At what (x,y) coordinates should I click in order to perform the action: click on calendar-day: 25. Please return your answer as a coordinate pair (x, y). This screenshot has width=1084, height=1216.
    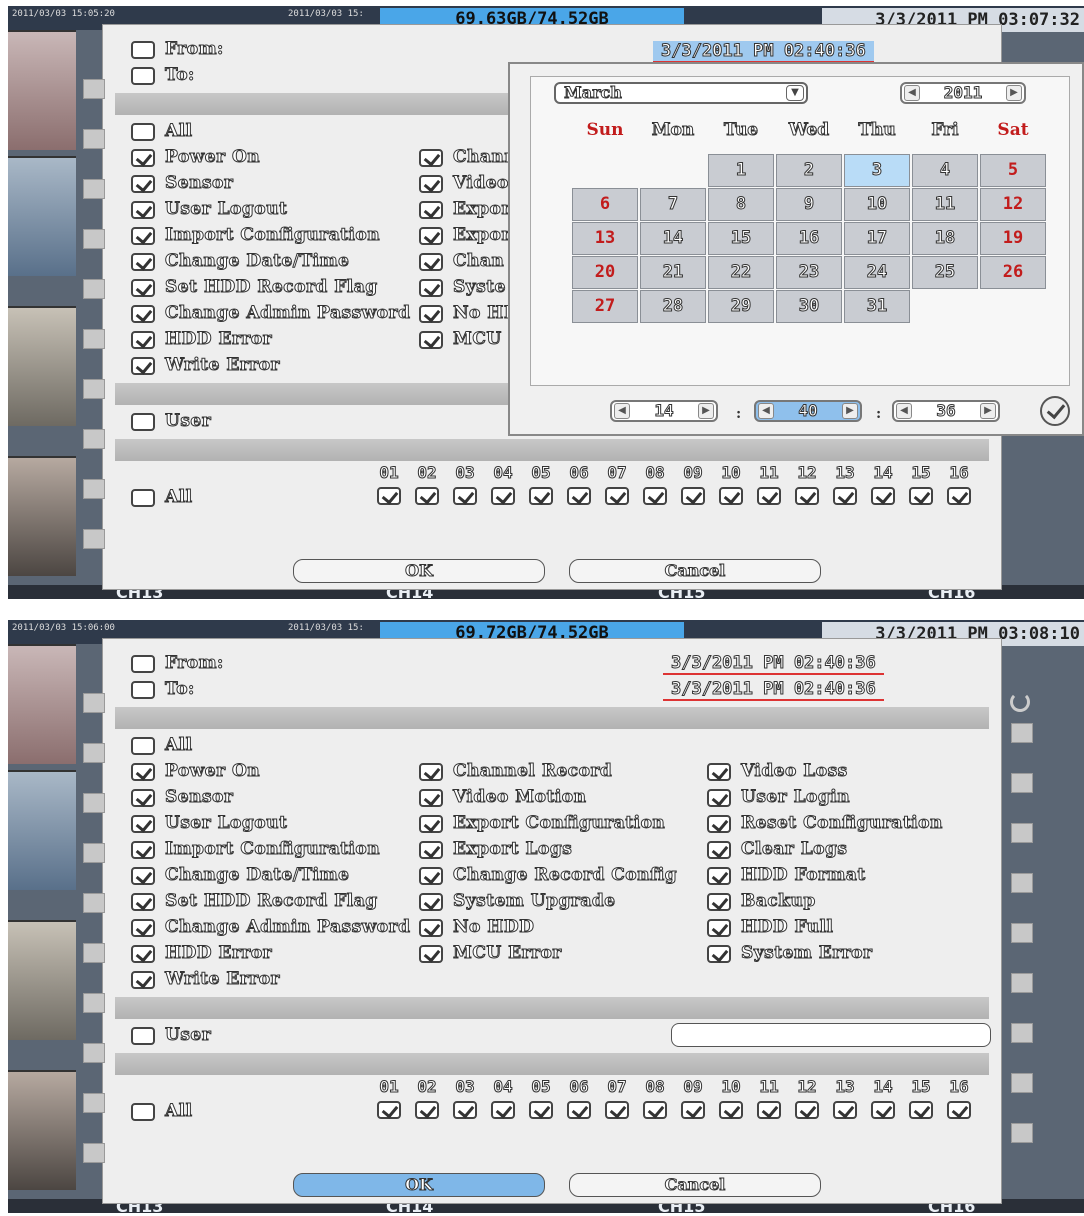
    Looking at the image, I should click on (945, 272).